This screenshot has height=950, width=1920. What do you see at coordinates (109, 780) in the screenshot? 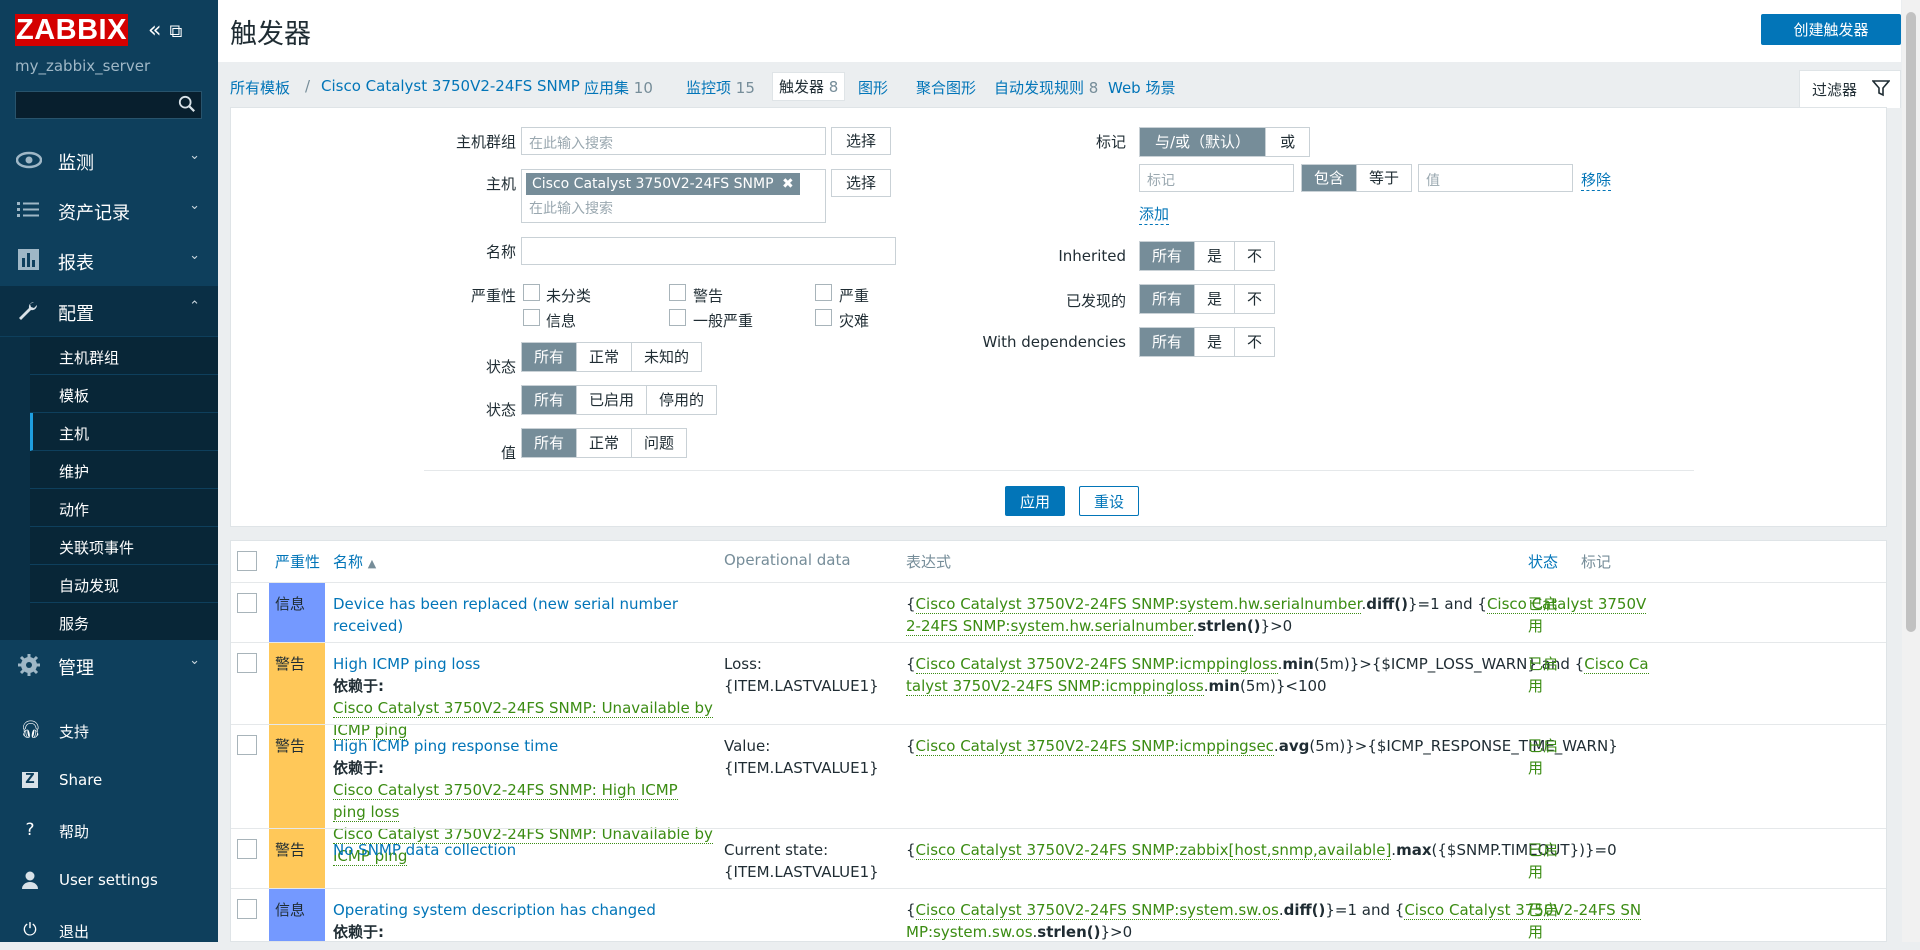
I see `share-link: Z Share` at bounding box center [109, 780].